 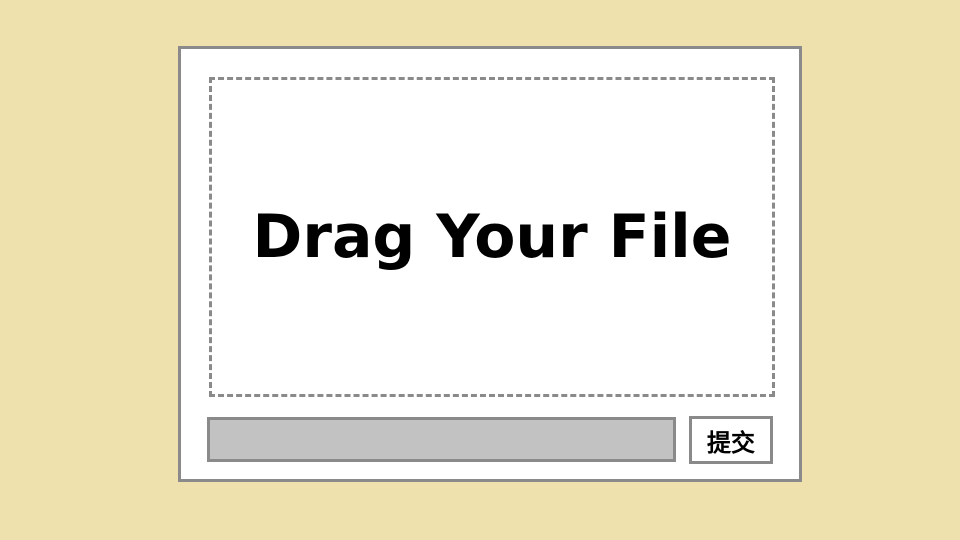 I want to click on file-path-input, so click(x=441, y=439).